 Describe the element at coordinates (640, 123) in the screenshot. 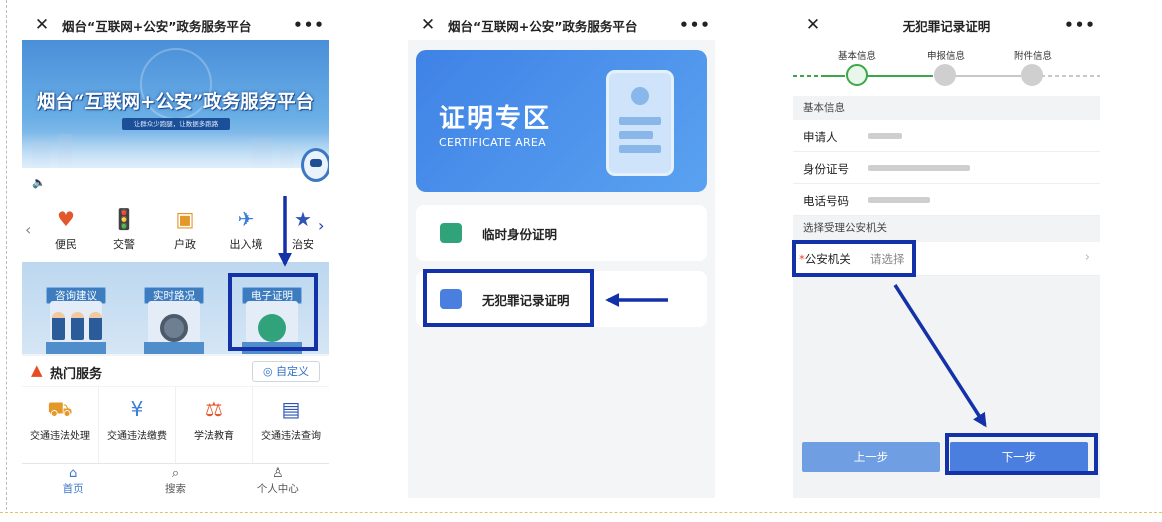

I see `phone-illustration-icon` at that location.